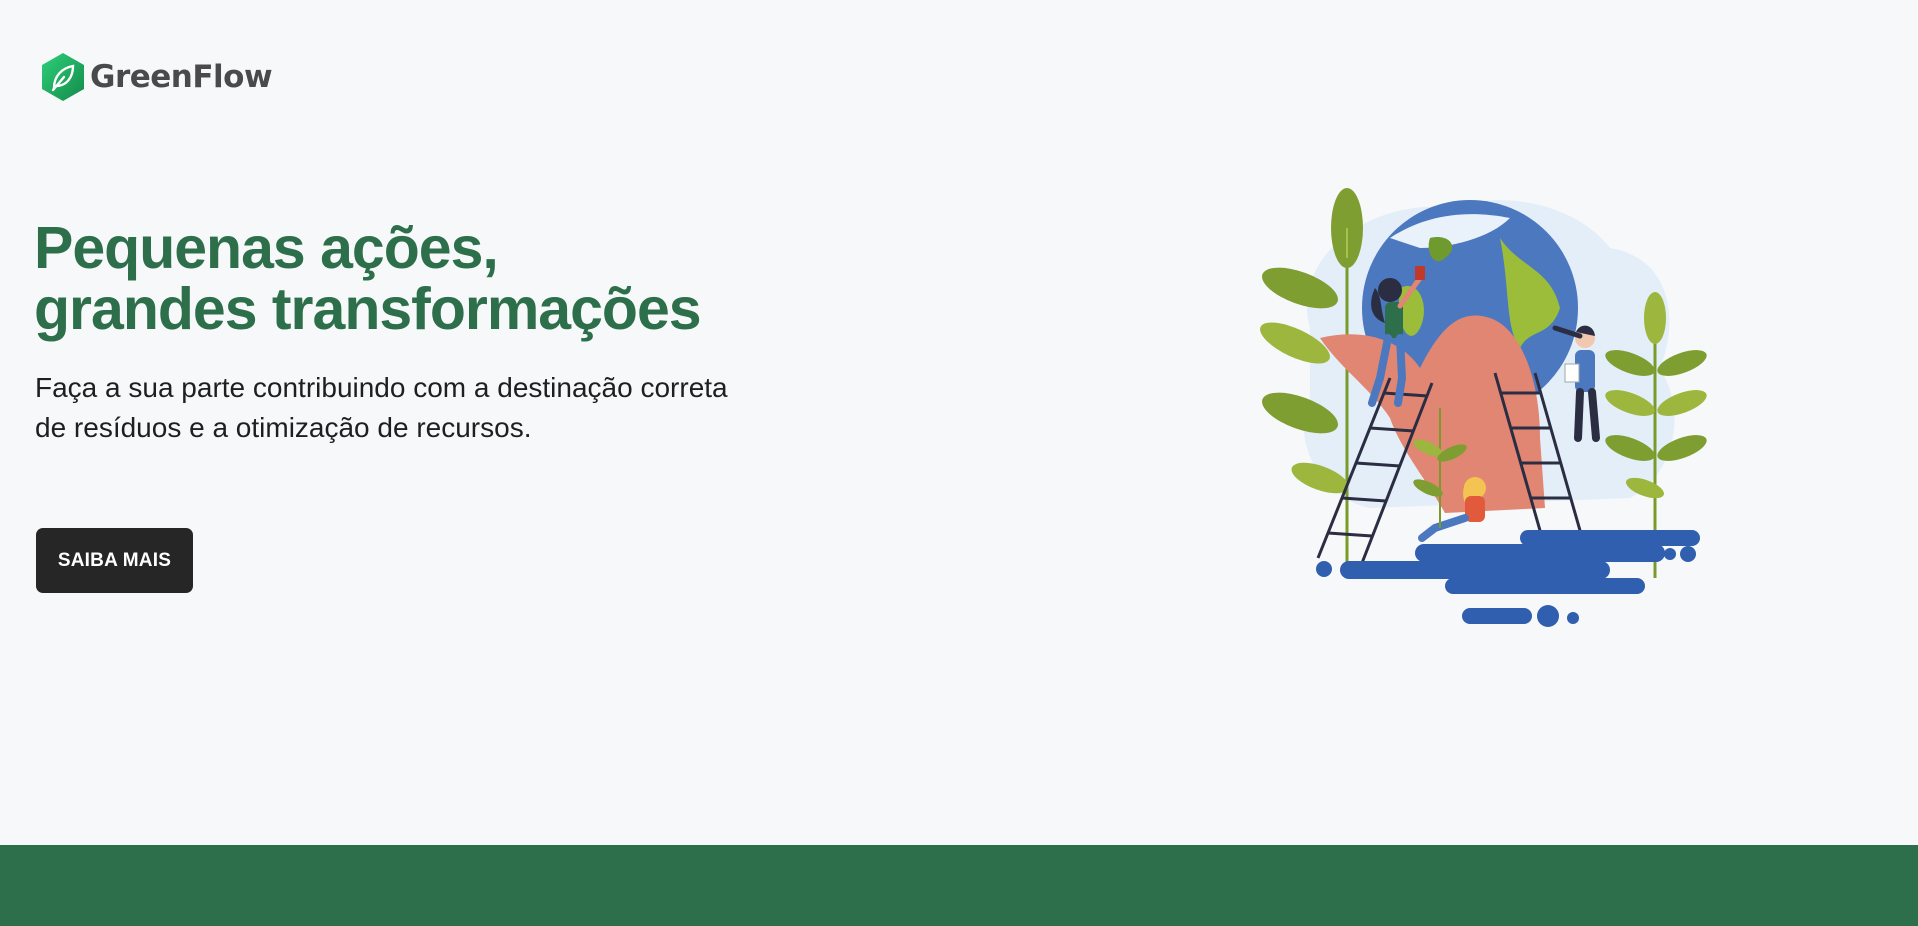  Describe the element at coordinates (959, 885) in the screenshot. I see `footer-band` at that location.